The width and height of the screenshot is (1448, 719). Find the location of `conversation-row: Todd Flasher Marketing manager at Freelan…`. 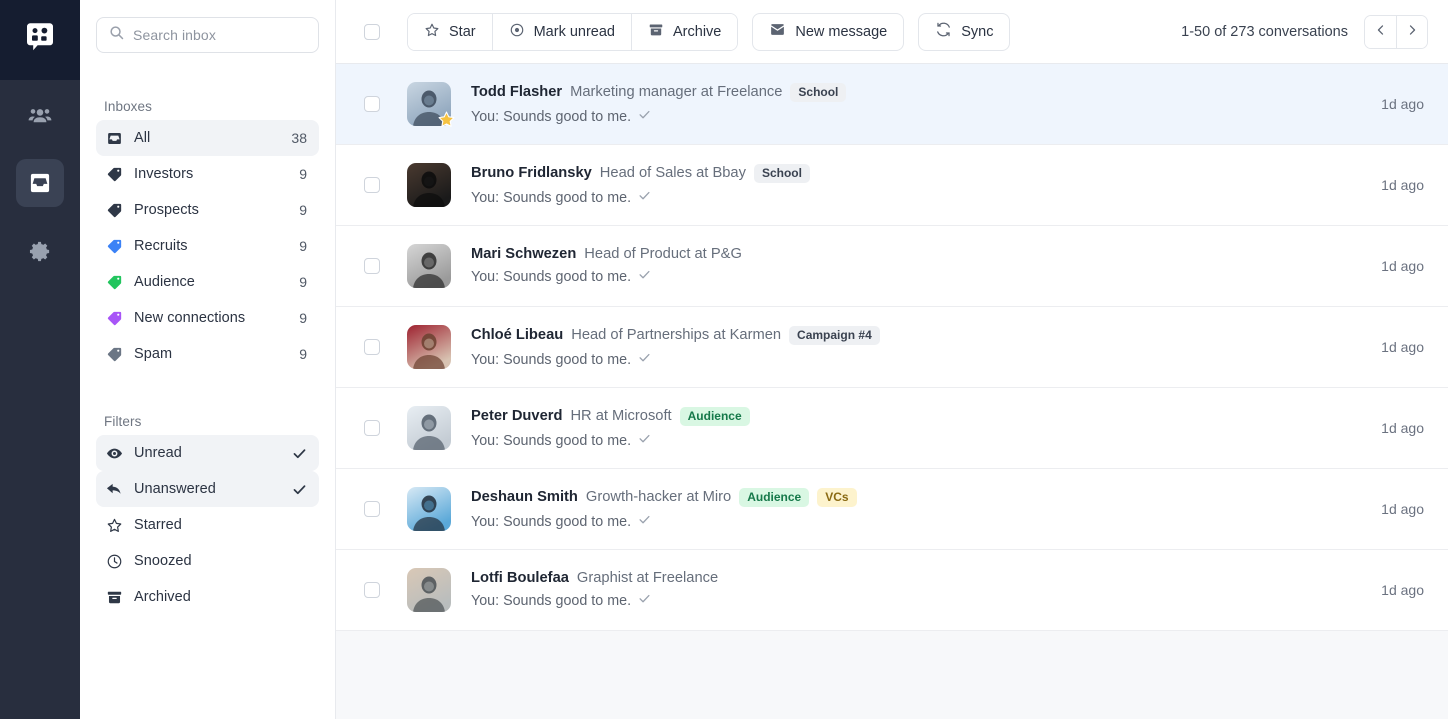

conversation-row: Todd Flasher Marketing manager at Freelan… is located at coordinates (892, 104).